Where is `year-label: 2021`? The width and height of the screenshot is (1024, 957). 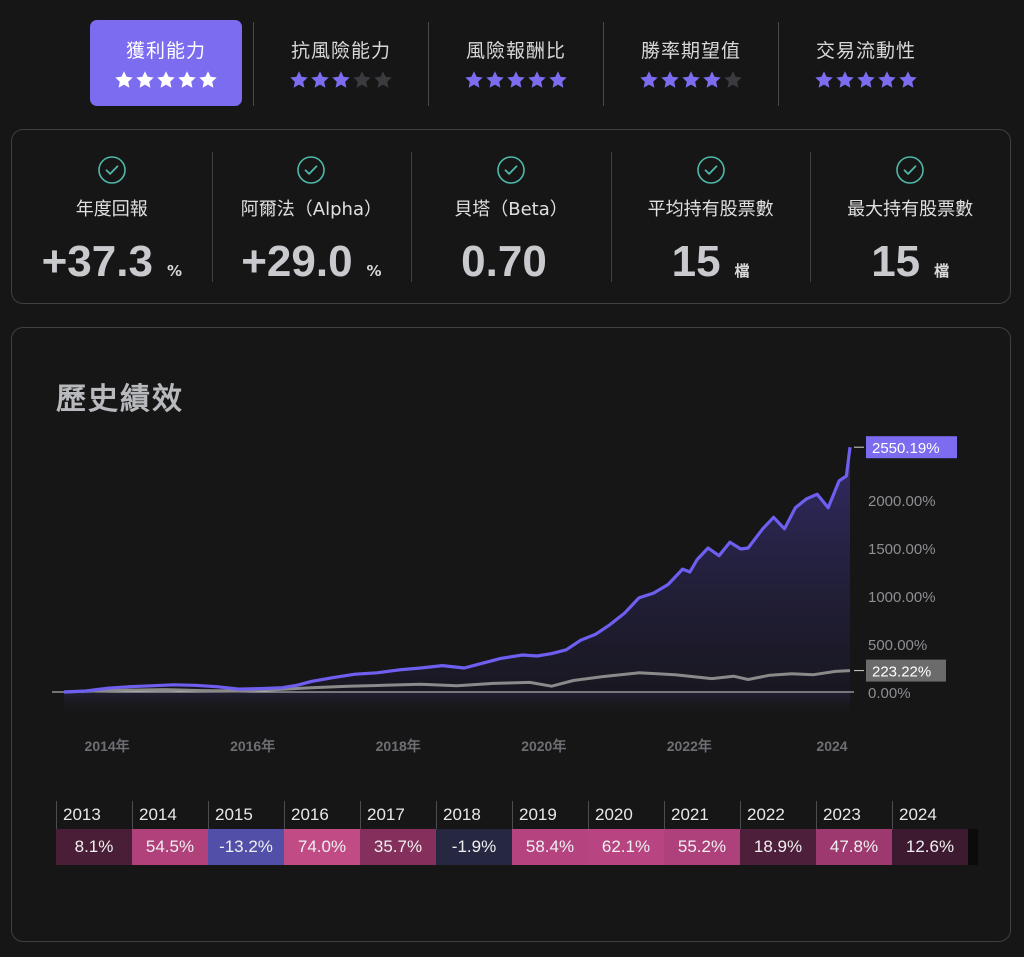 year-label: 2021 is located at coordinates (702, 815).